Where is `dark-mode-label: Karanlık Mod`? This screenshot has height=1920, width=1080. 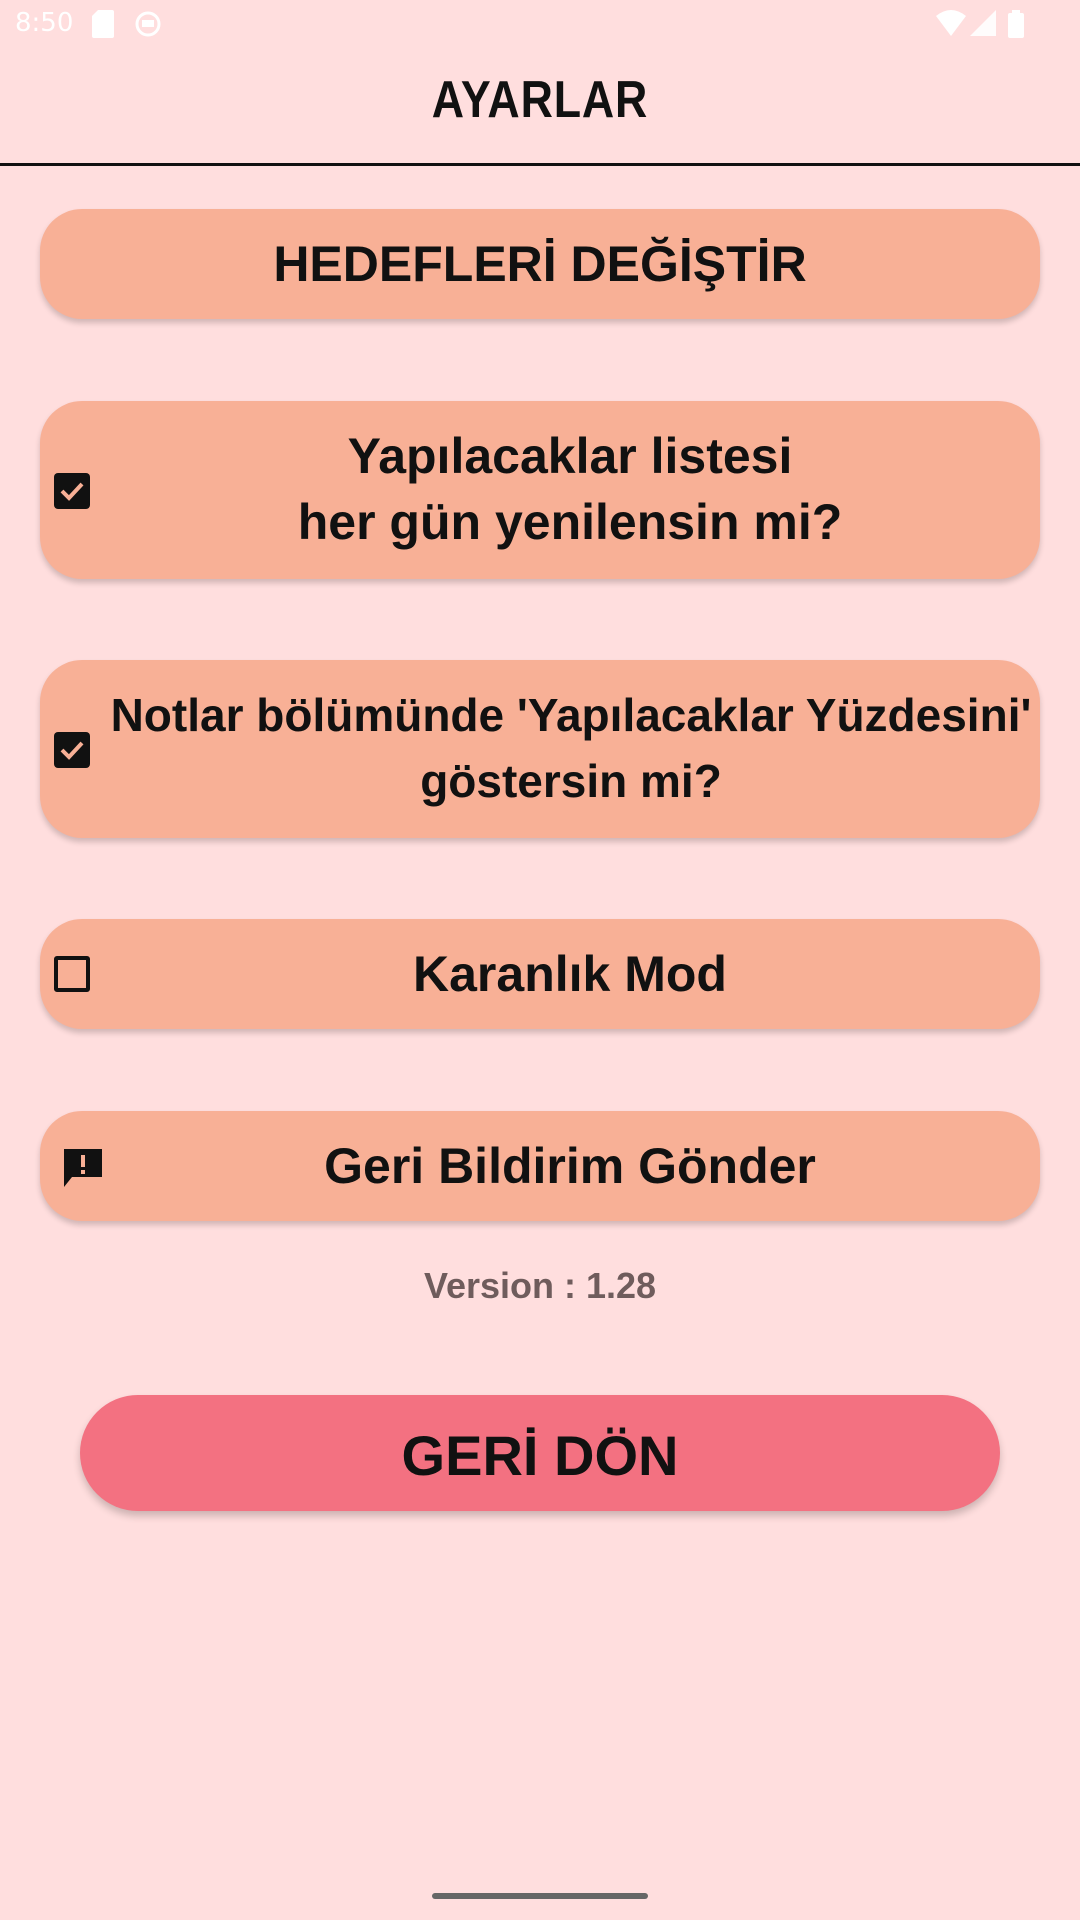 dark-mode-label: Karanlık Mod is located at coordinates (570, 974).